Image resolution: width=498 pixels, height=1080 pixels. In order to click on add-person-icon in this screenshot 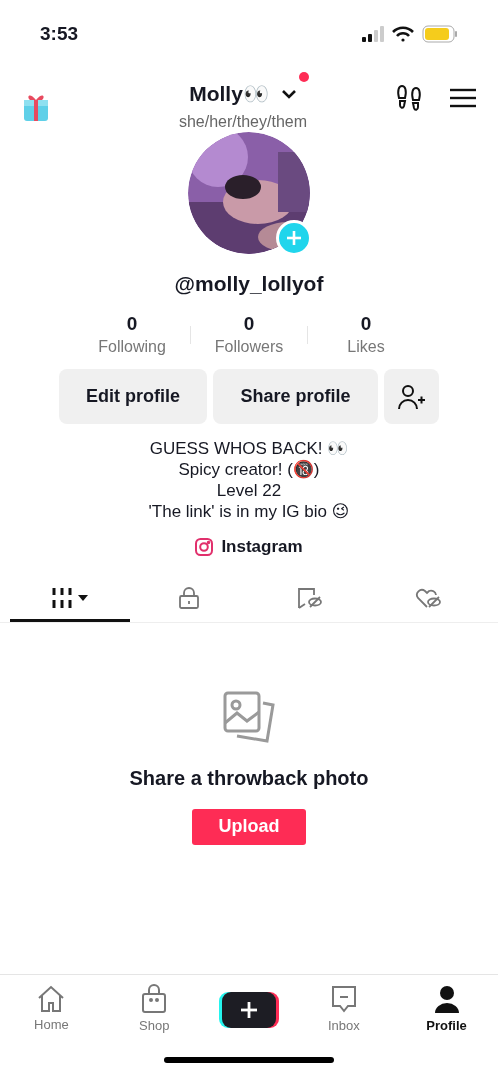, I will do `click(411, 396)`.